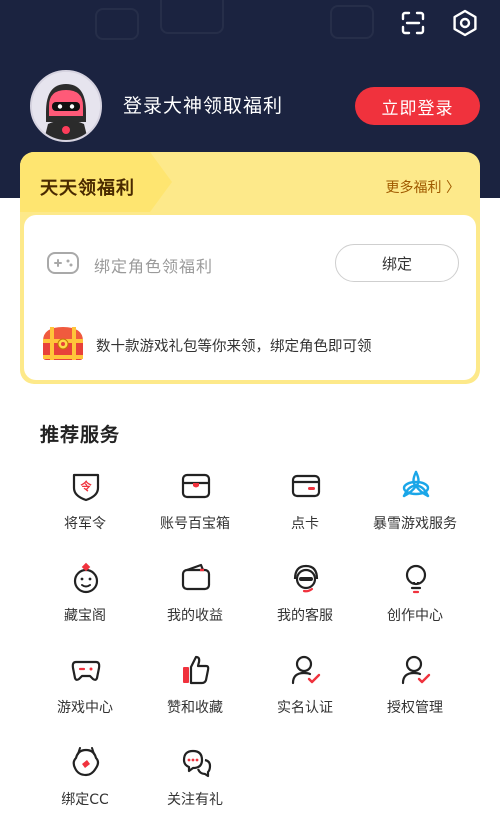  I want to click on treasure-box-icon, so click(196, 486).